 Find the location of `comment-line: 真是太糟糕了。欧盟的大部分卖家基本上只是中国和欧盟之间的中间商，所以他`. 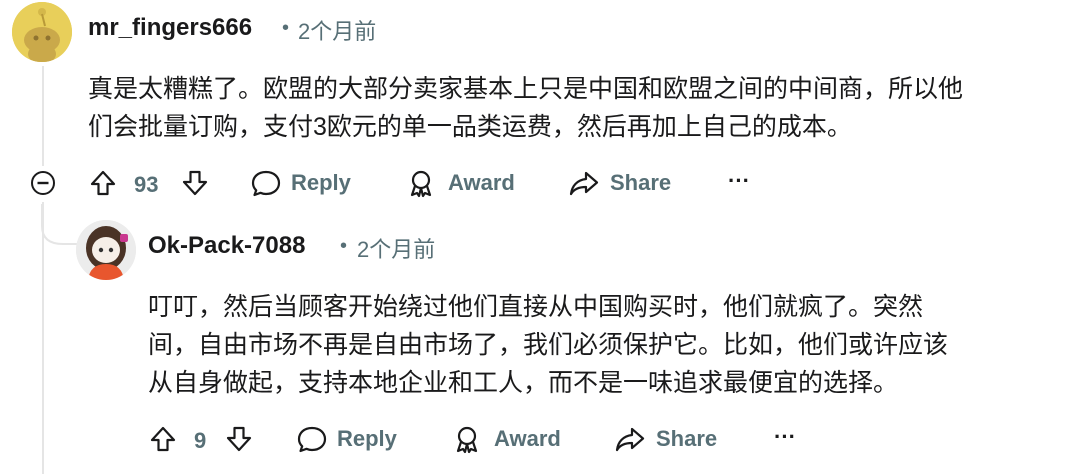

comment-line: 真是太糟糕了。欧盟的大部分卖家基本上只是中国和欧盟之间的中间商，所以他 is located at coordinates (526, 89).